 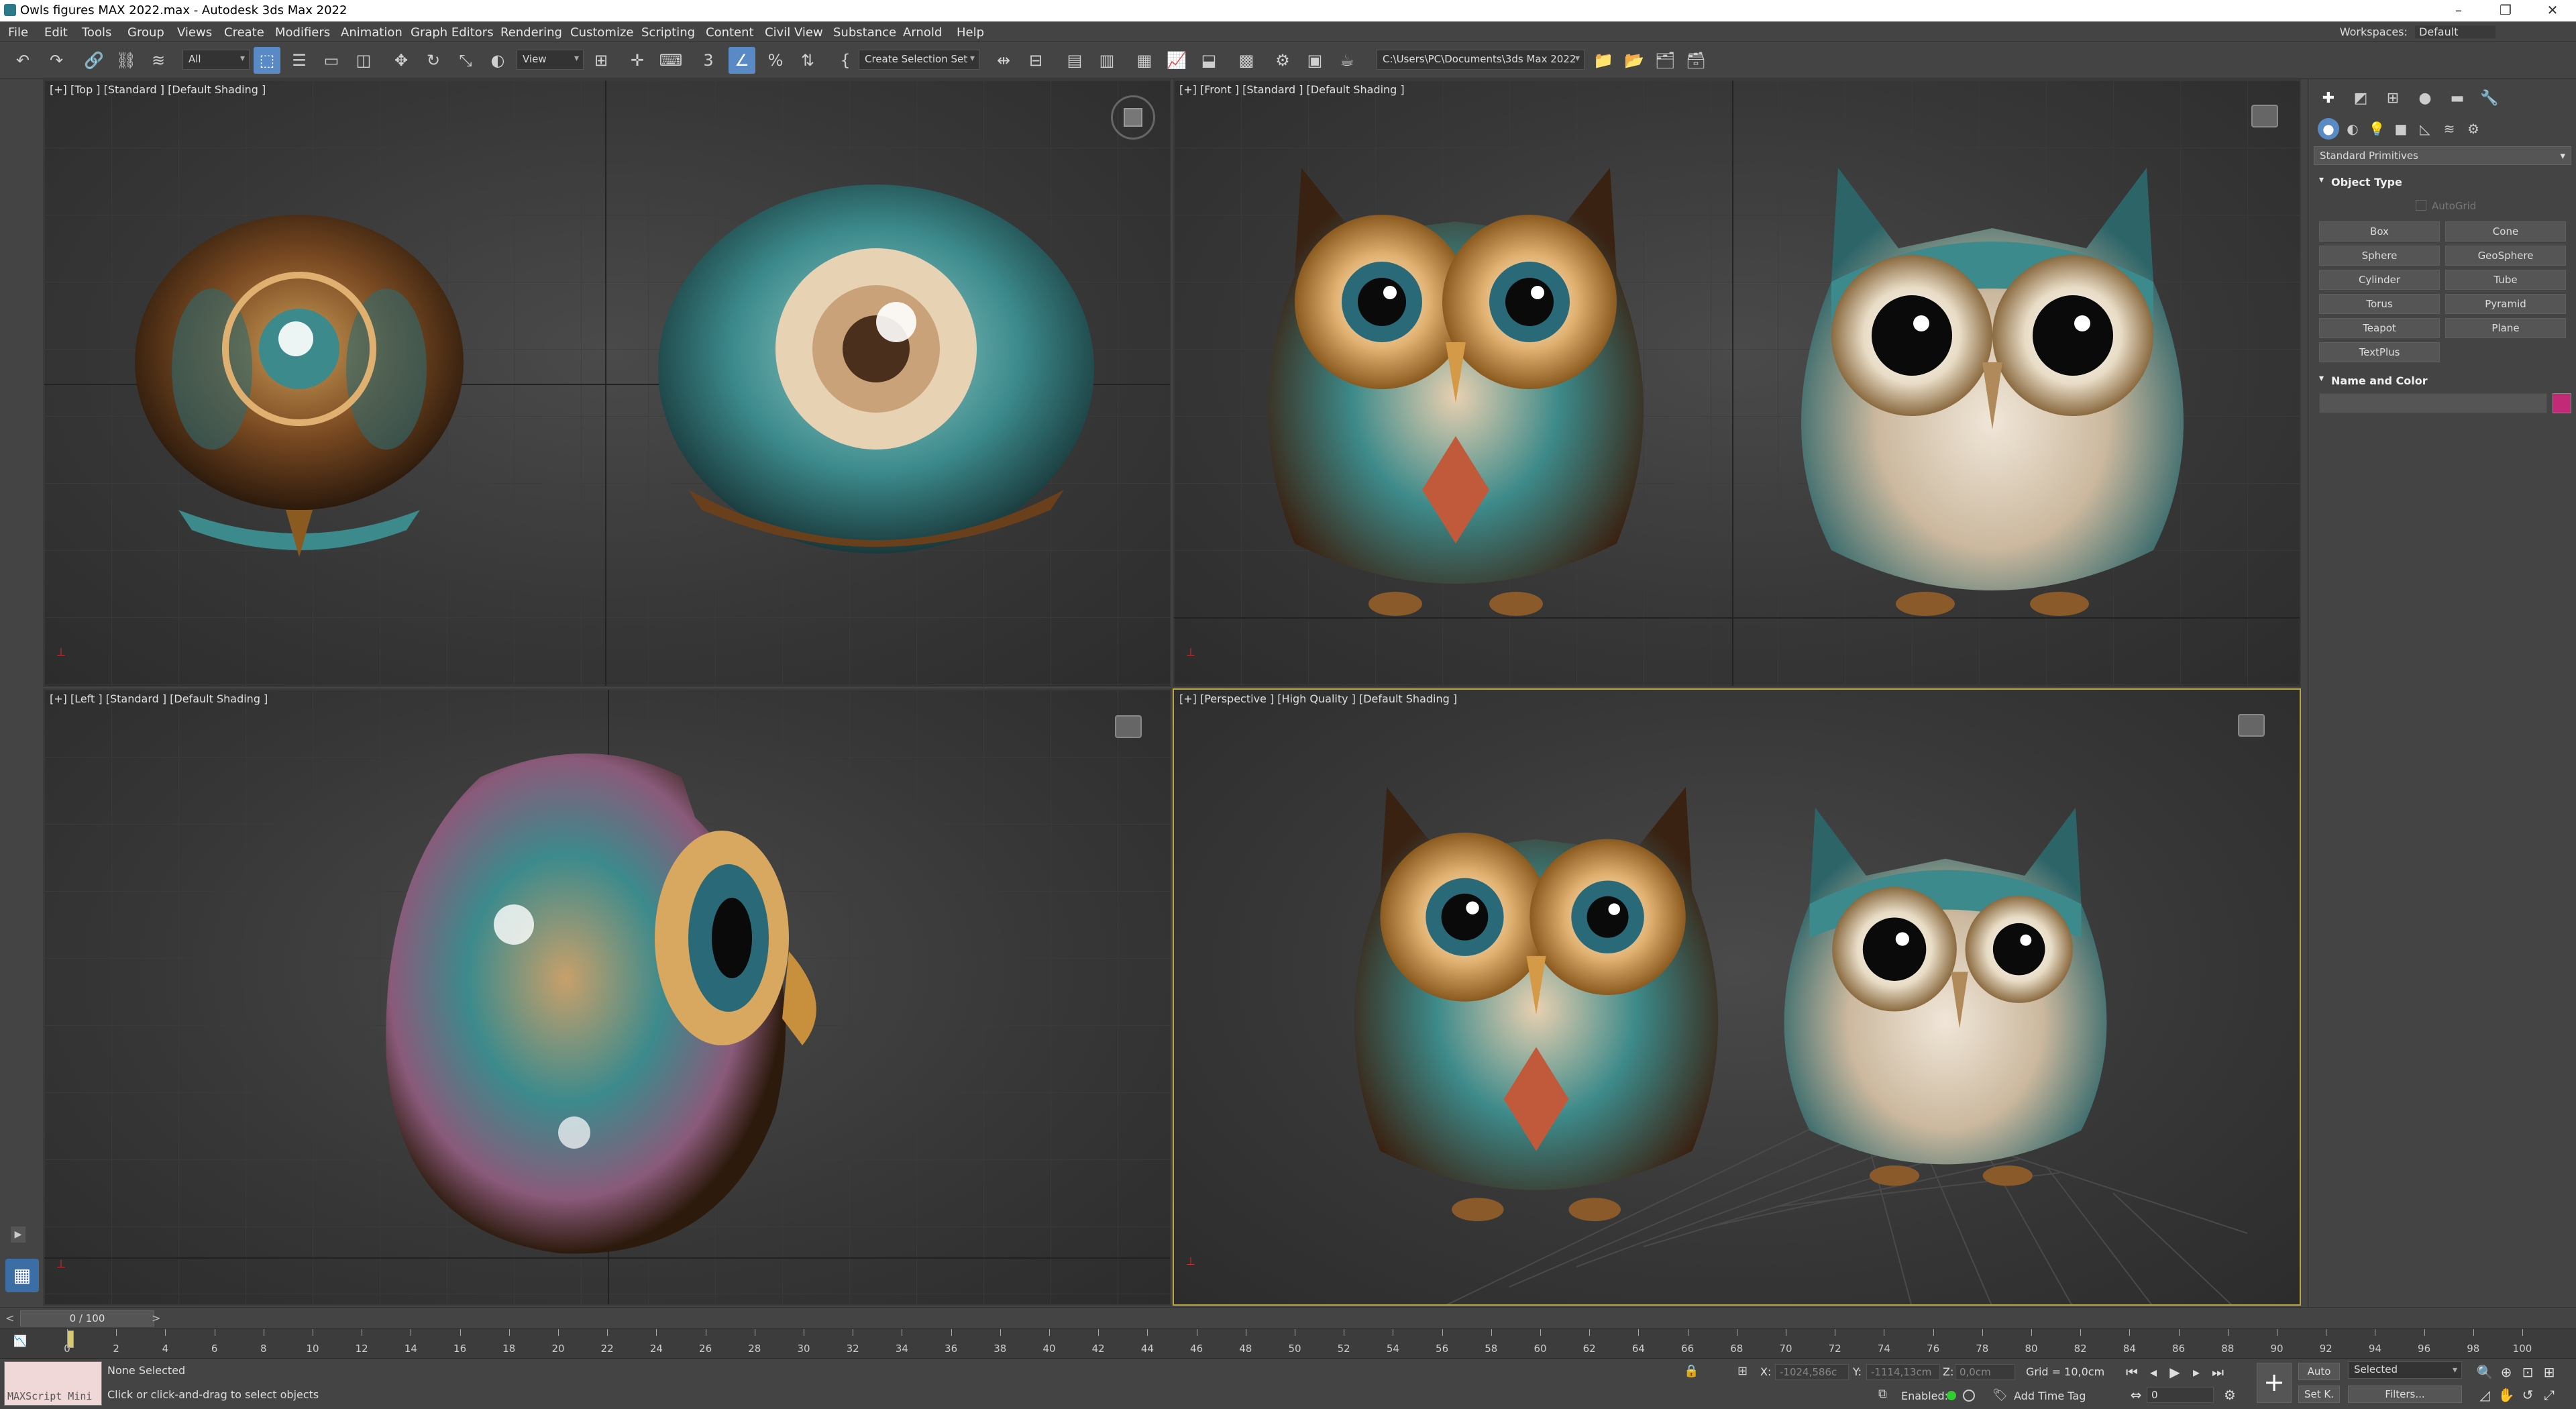 I want to click on menu-edit: Edit, so click(x=56, y=32).